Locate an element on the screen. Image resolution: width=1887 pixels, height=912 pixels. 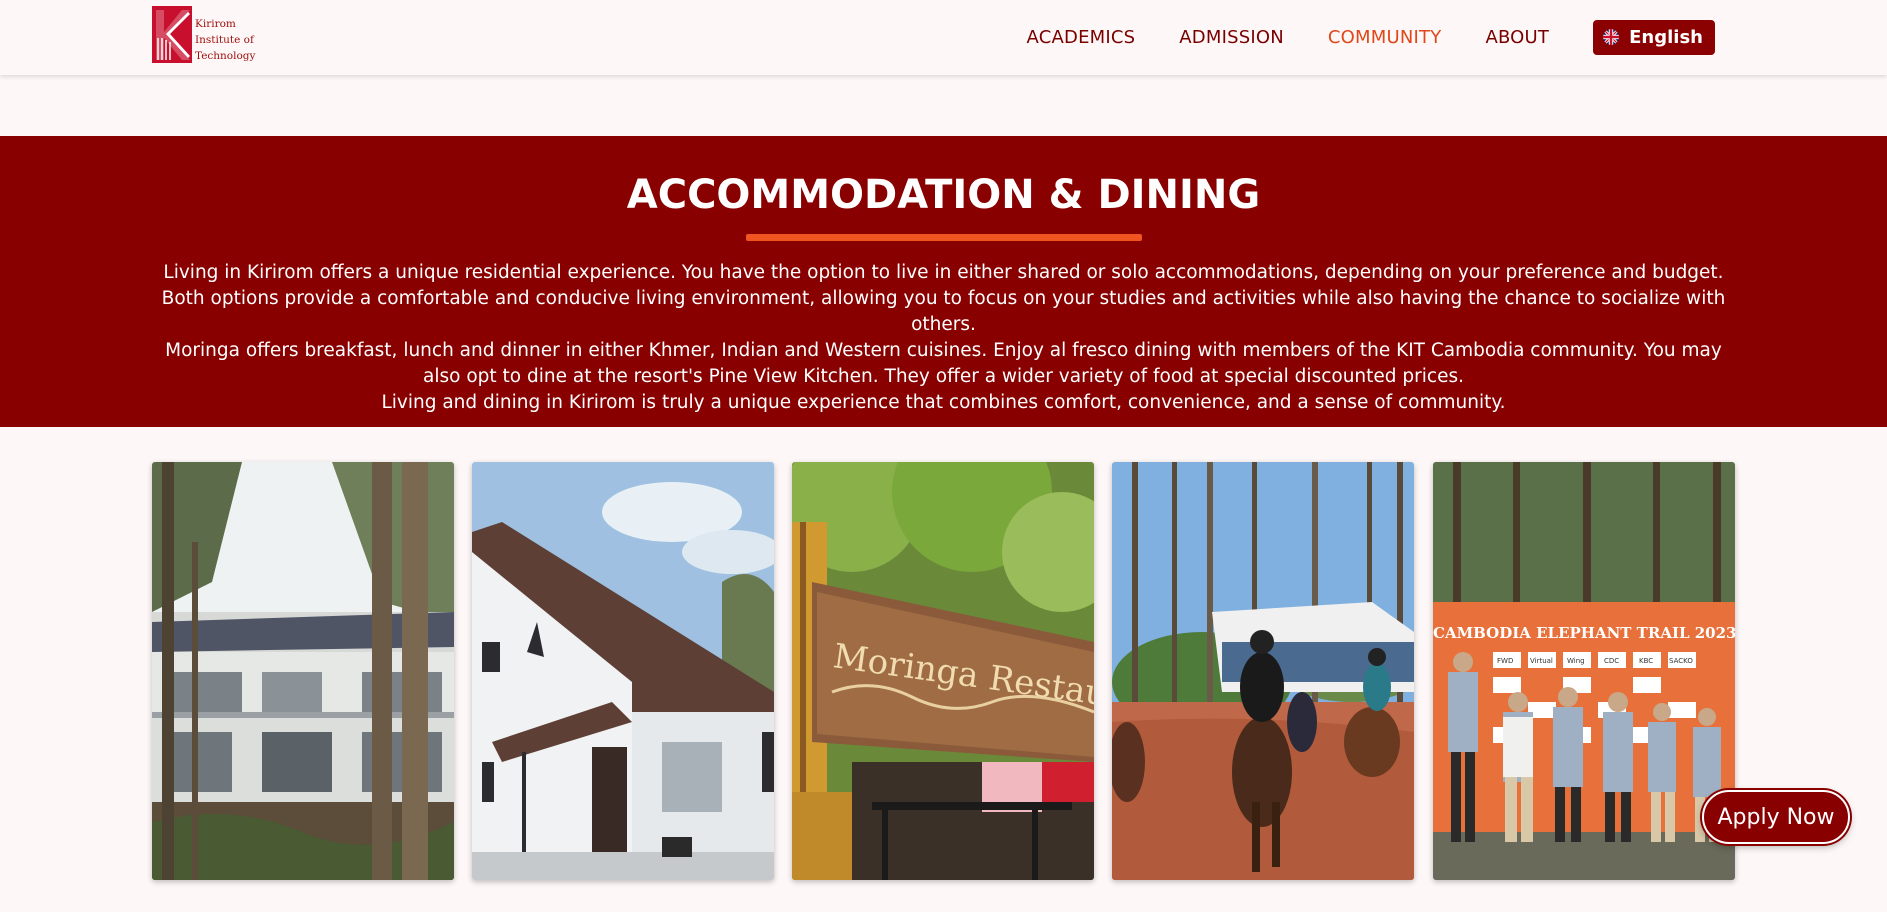
logo-line-3: Technology is located at coordinates (225, 56).